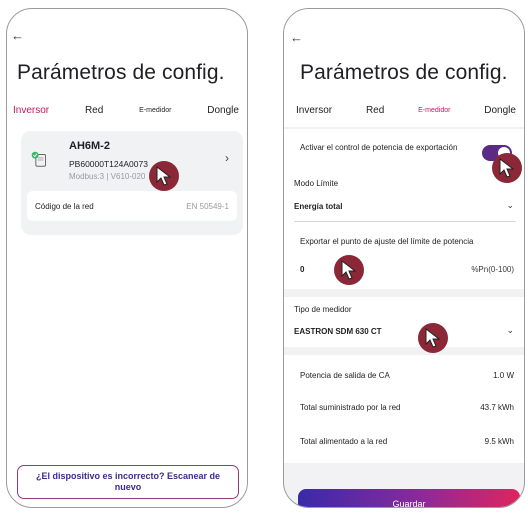  I want to click on metric-value: 9.5 kWh, so click(499, 441).